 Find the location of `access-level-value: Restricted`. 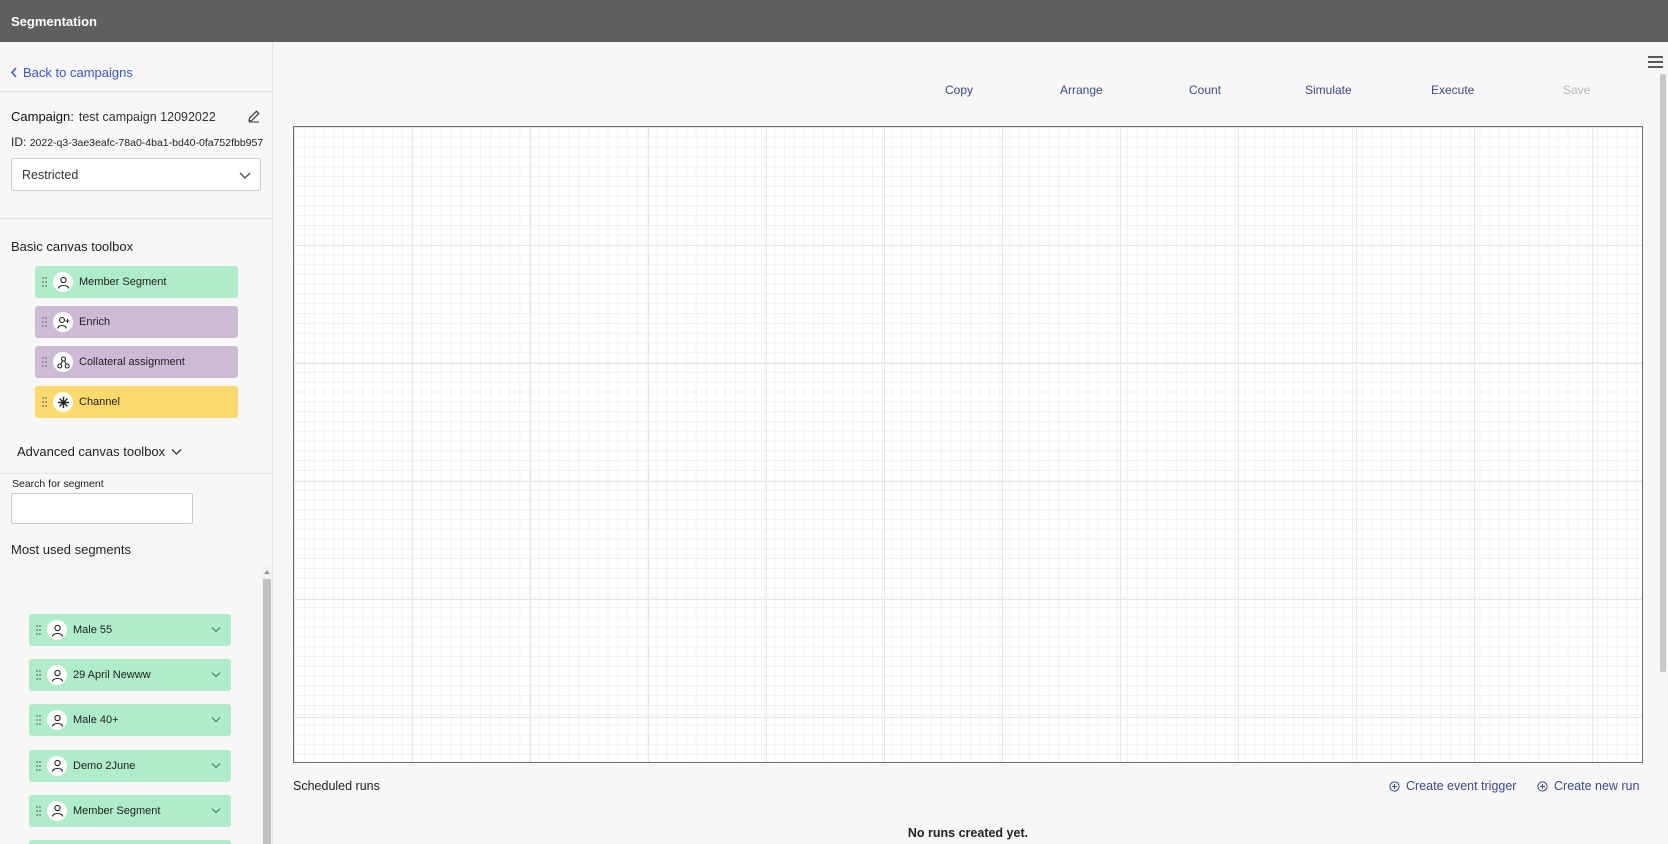

access-level-value: Restricted is located at coordinates (50, 174).